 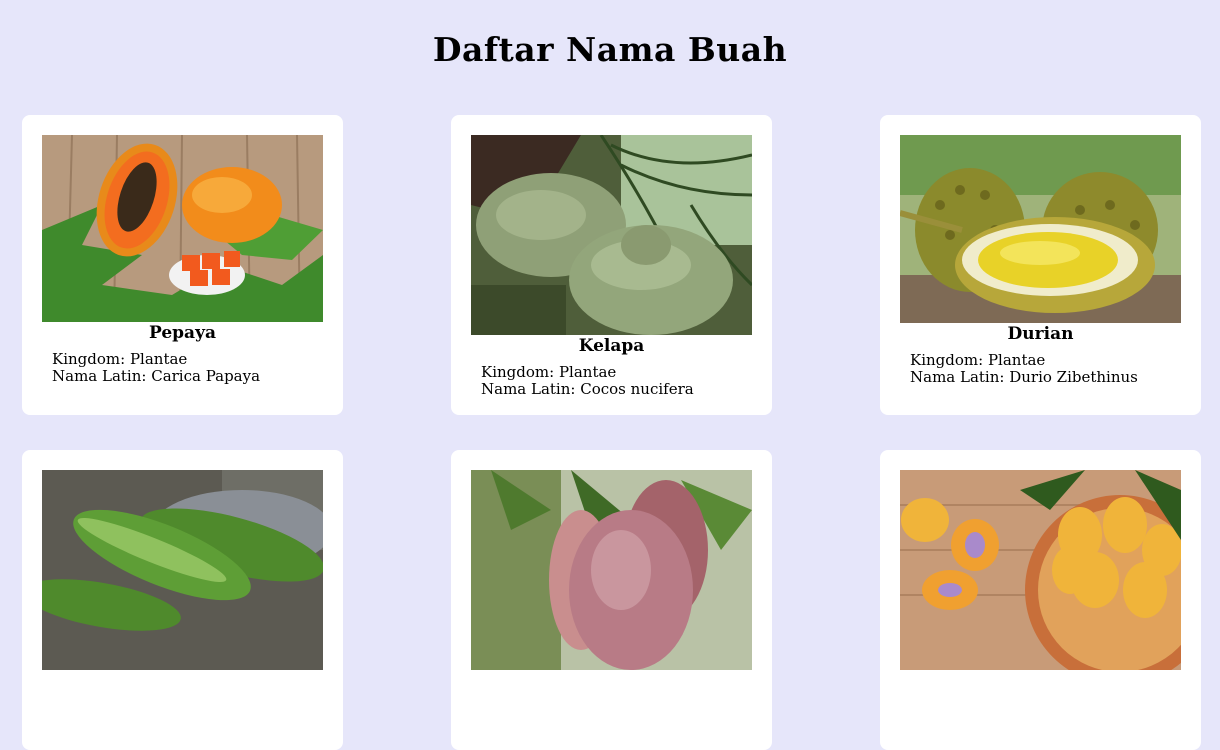 I want to click on latin-name-line: Nama Latin: Carica Papaya, so click(x=156, y=376).